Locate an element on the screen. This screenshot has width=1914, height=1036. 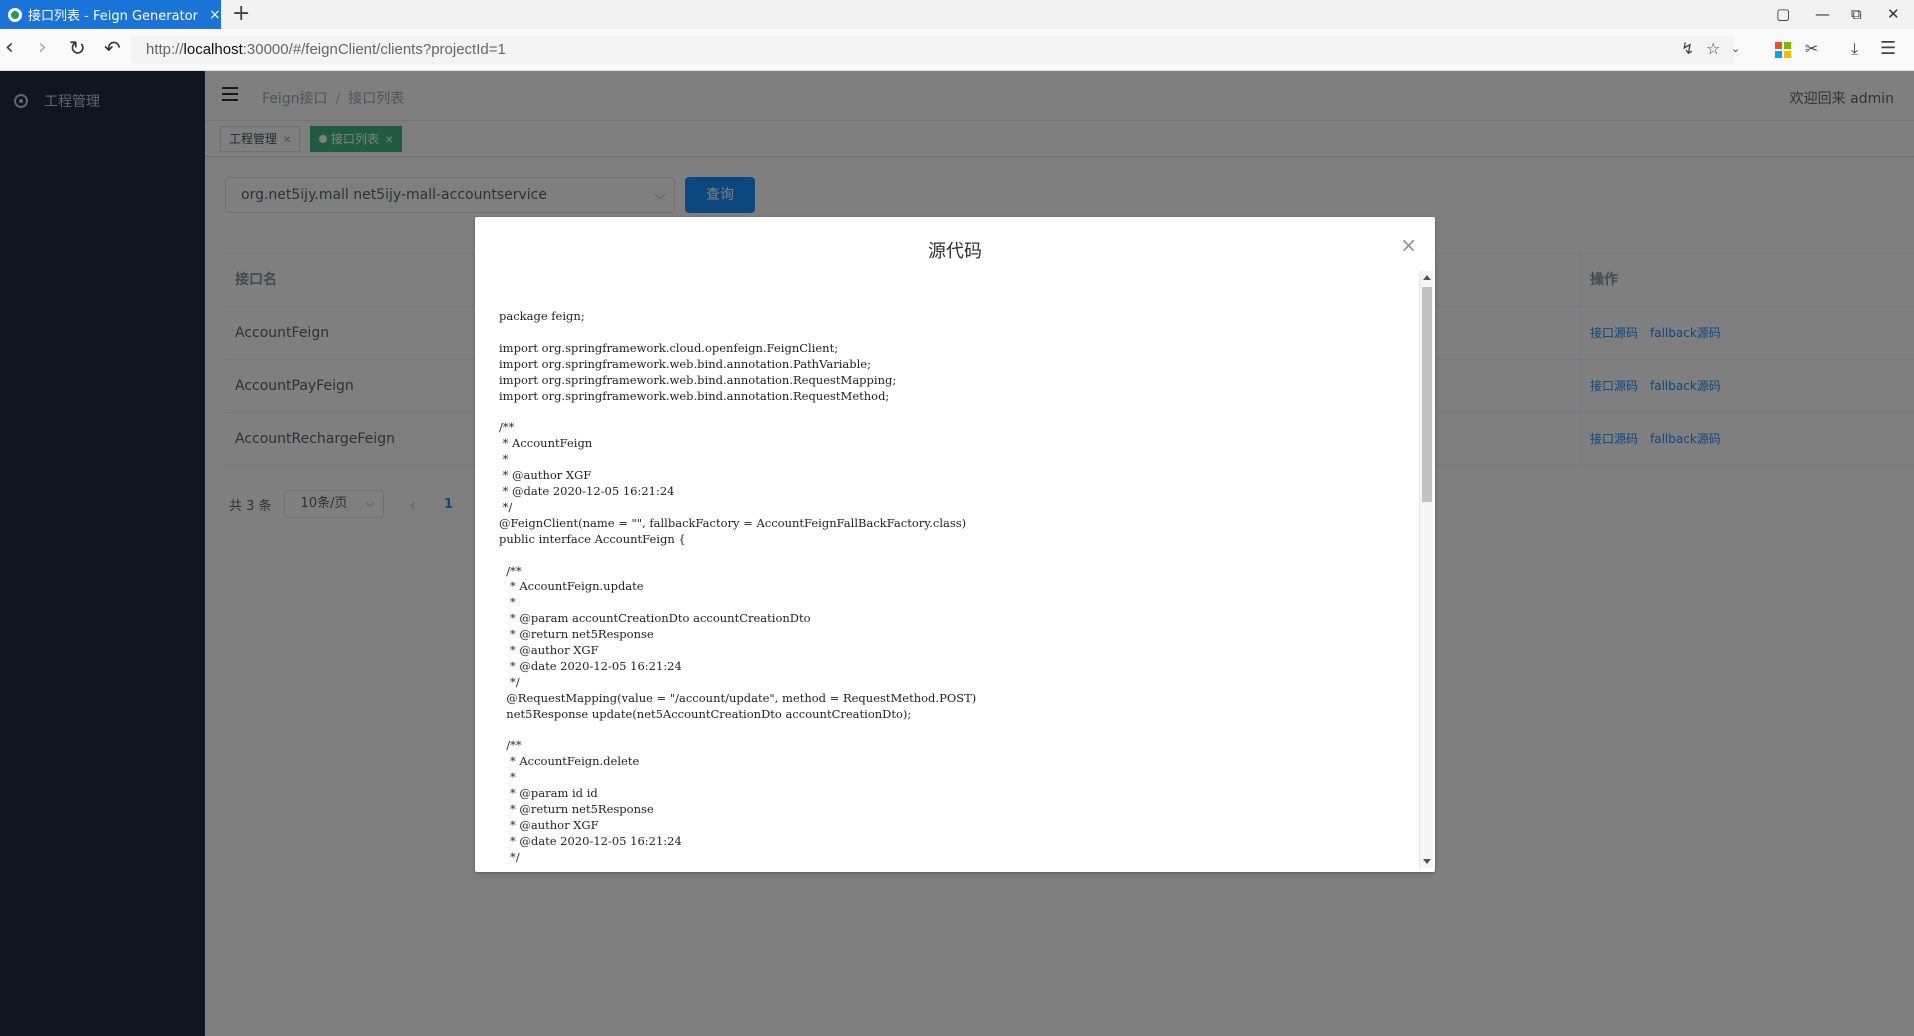
minimize-icon: — is located at coordinates (1822, 14).